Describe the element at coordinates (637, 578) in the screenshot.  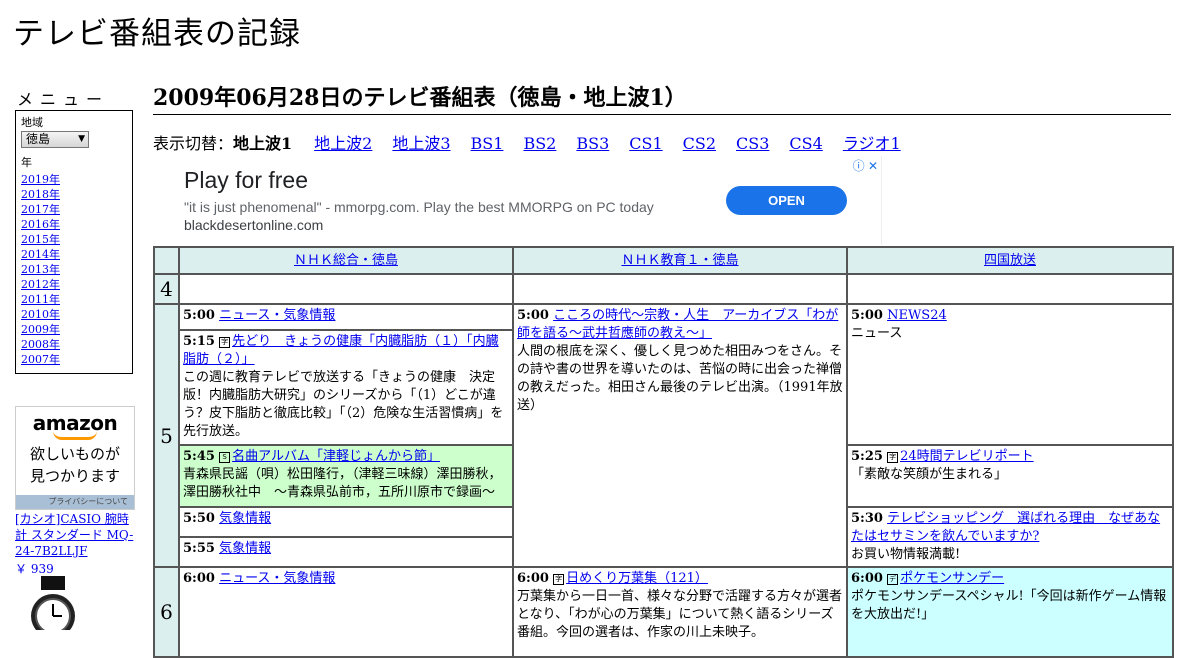
I see `program-link: 日めくり万葉集（121）` at that location.